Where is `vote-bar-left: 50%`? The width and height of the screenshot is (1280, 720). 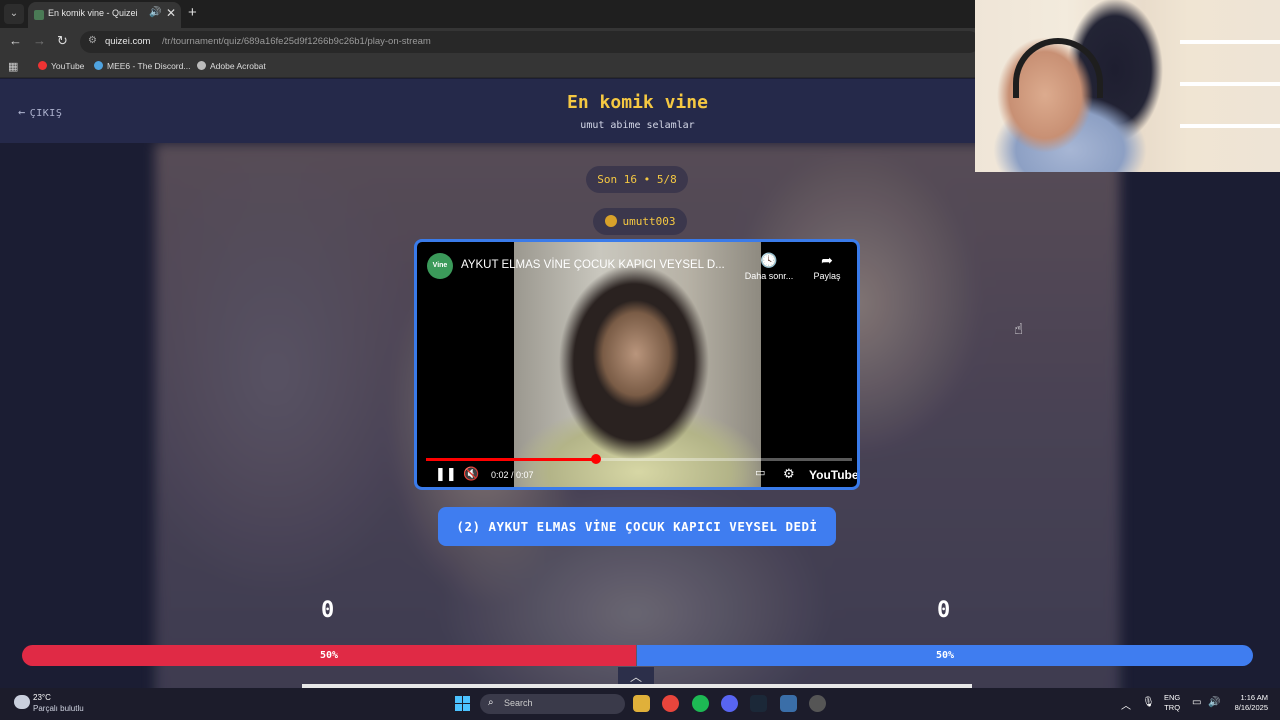 vote-bar-left: 50% is located at coordinates (329, 655).